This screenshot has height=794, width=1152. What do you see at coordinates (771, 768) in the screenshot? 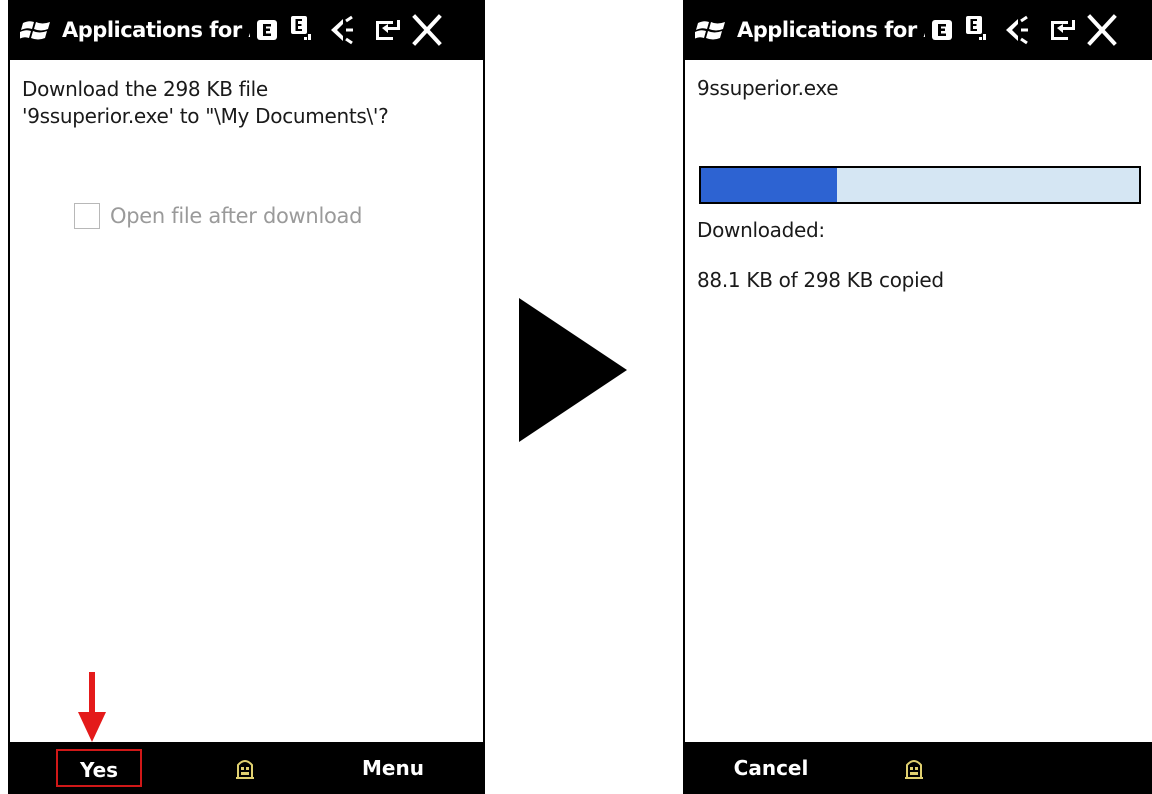
I see `cancel-button: Cancel` at bounding box center [771, 768].